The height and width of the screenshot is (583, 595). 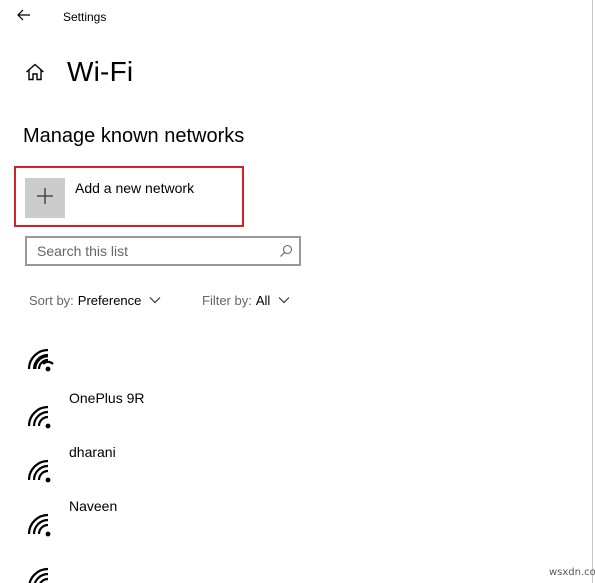 What do you see at coordinates (135, 188) in the screenshot?
I see `add-network-label: Add a new network` at bounding box center [135, 188].